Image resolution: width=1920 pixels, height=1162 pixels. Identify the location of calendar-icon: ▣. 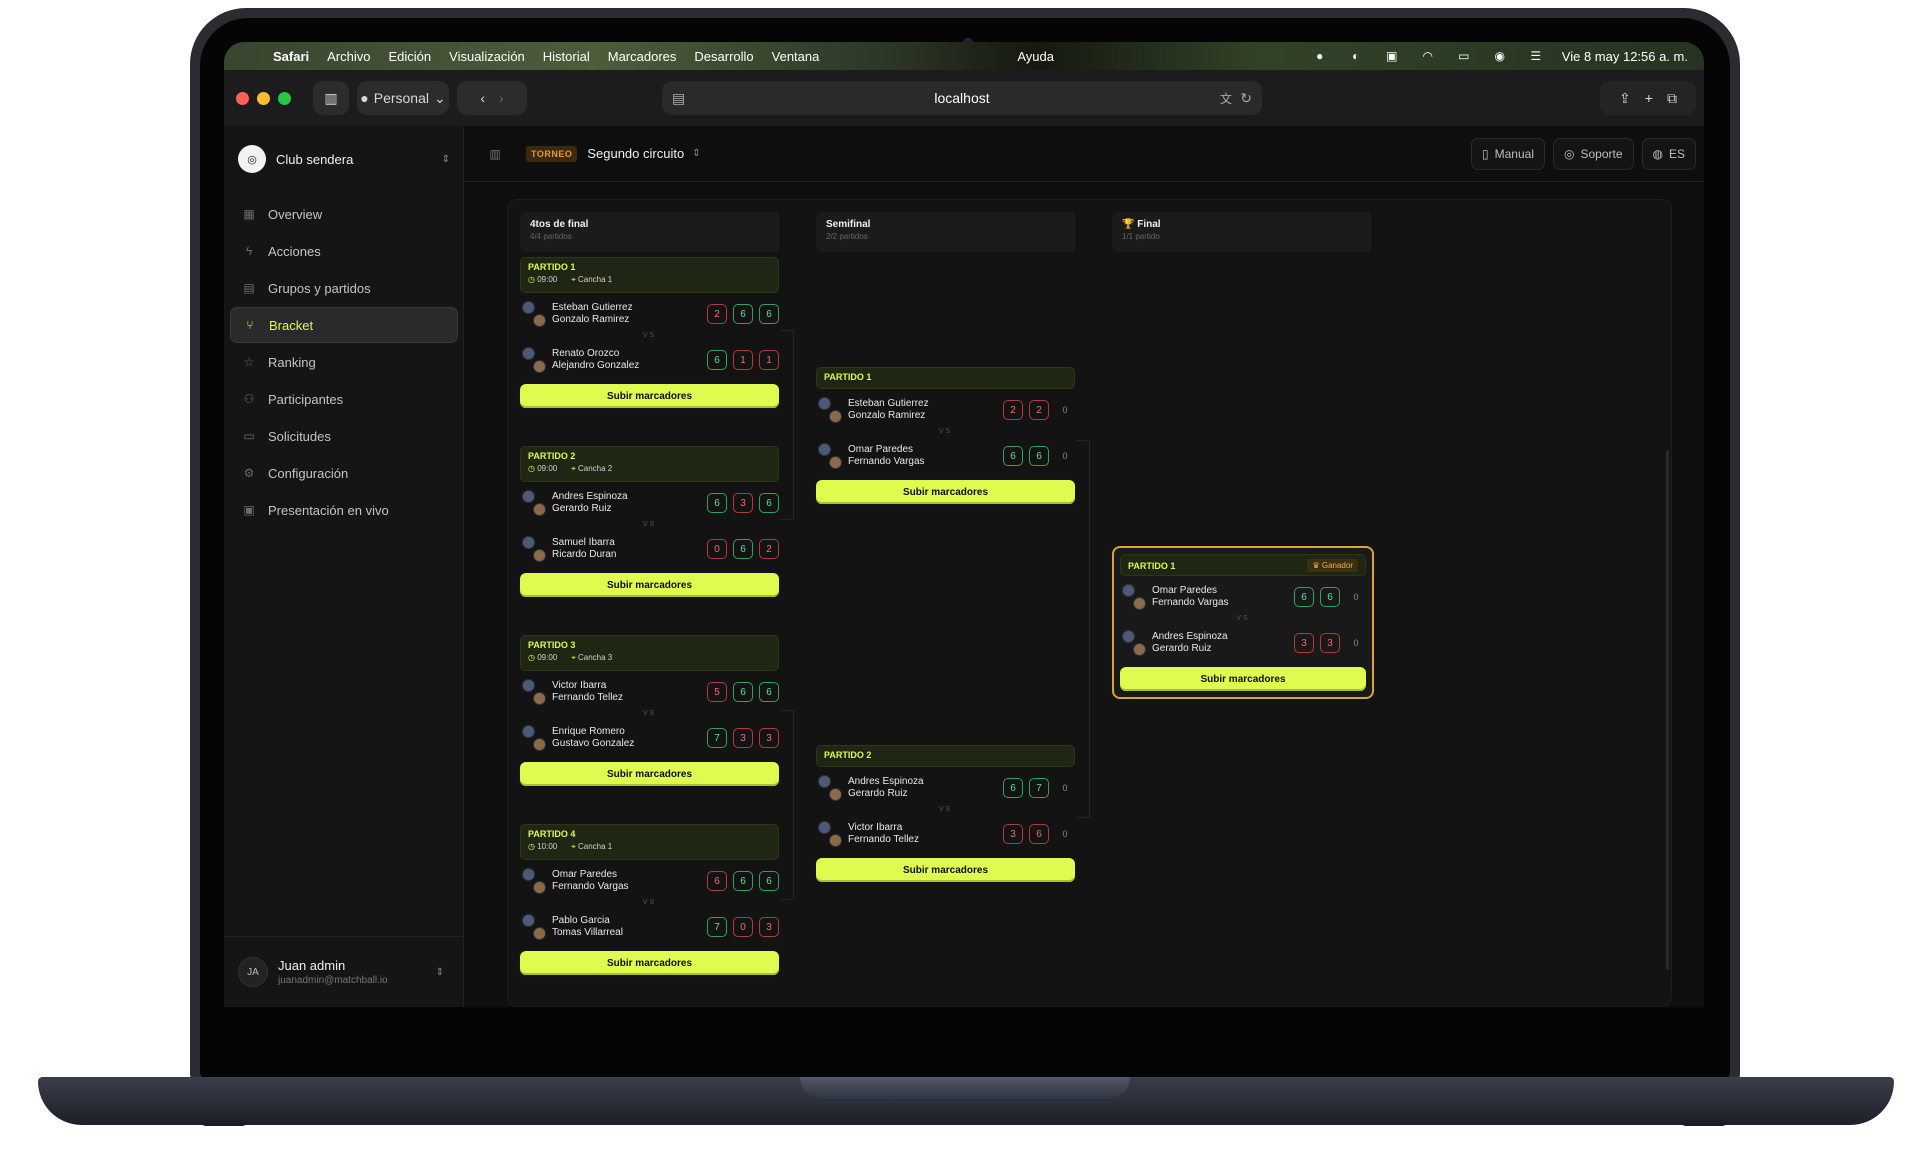
(249, 510).